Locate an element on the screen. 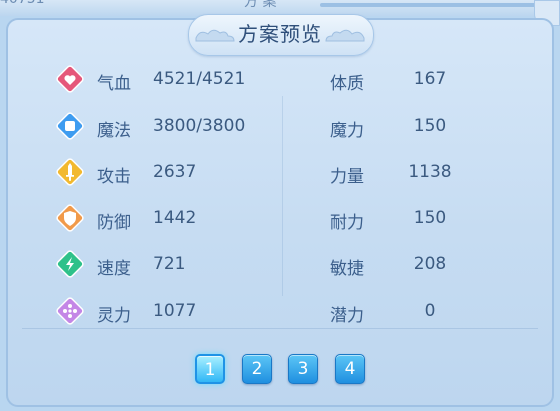 This screenshot has height=411, width=560. shield-icon is located at coordinates (70, 218).